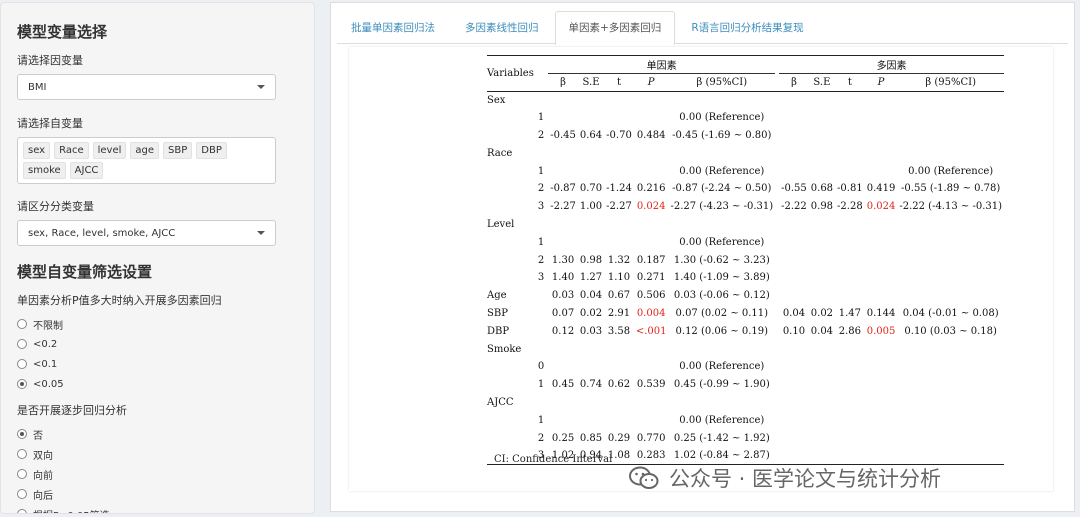 Image resolution: width=1080 pixels, height=517 pixels. I want to click on multivariate-cell: 0.04, so click(822, 331).